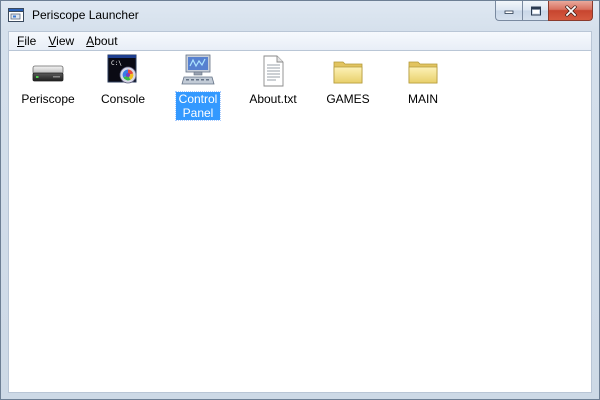  Describe the element at coordinates (300, 16) in the screenshot. I see `title-bar: Periscope Launcher` at that location.